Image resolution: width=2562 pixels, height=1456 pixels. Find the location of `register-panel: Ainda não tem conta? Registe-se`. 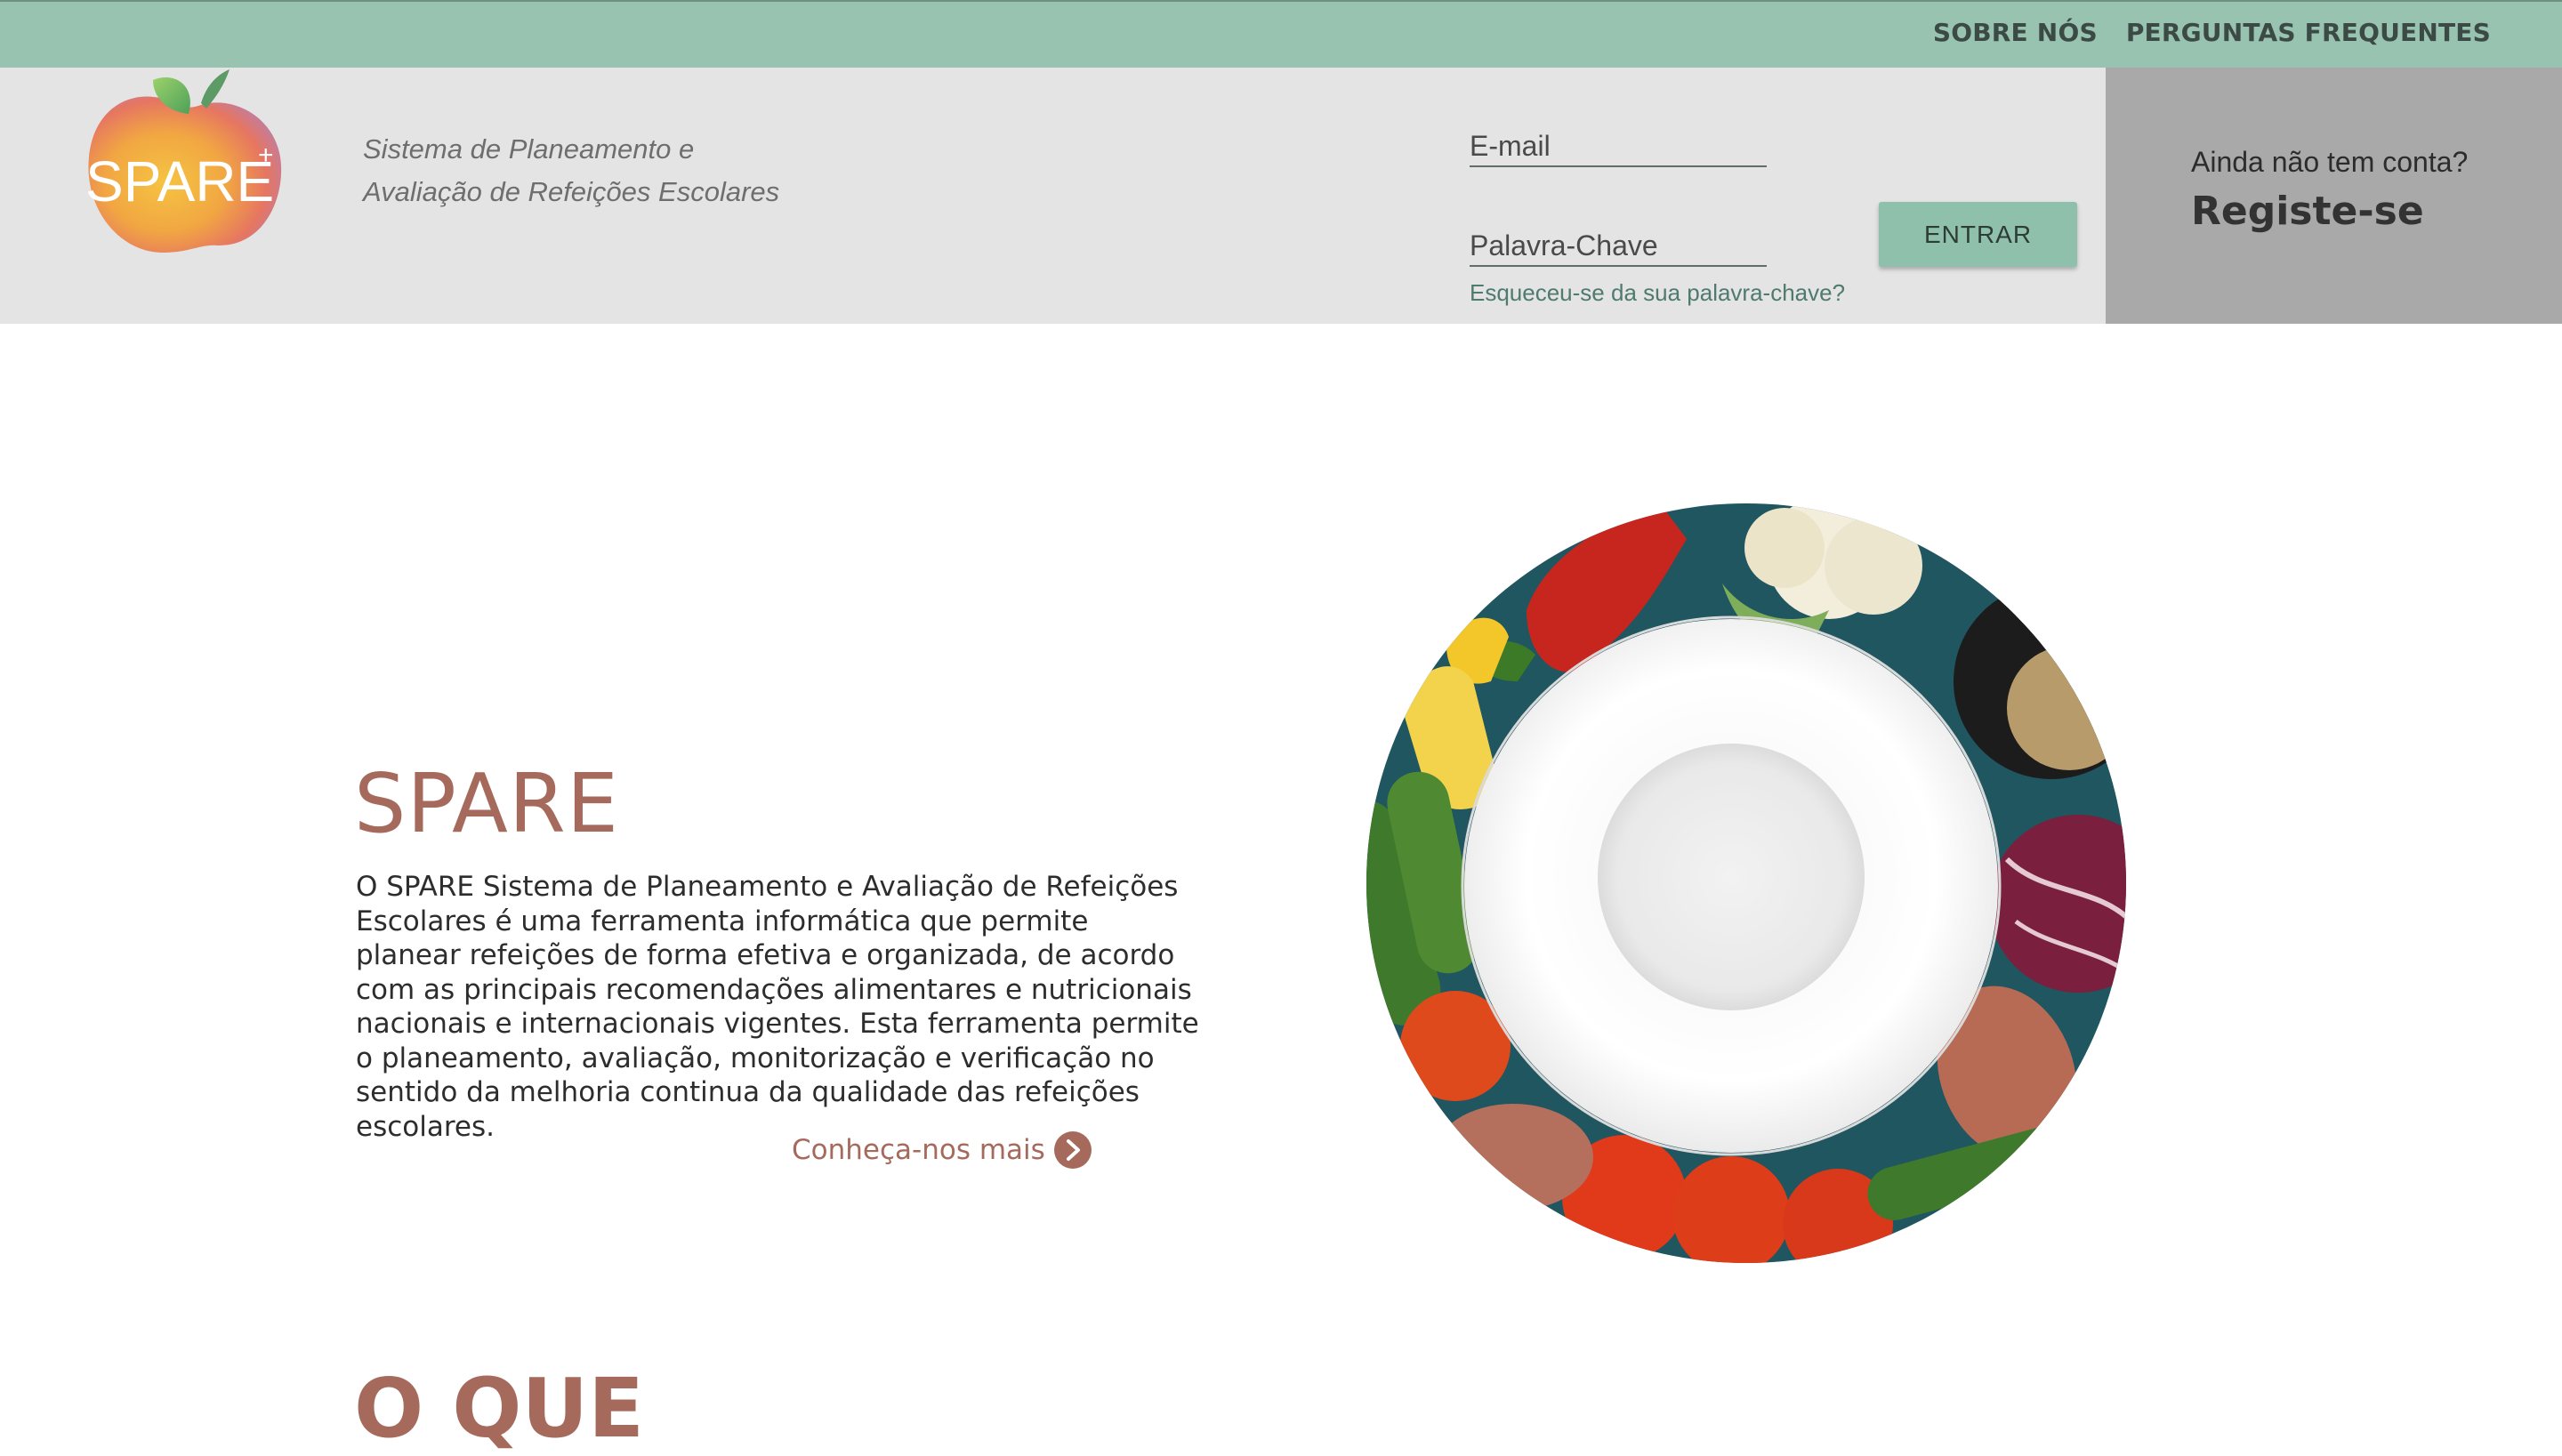

register-panel: Ainda não tem conta? Registe-se is located at coordinates (2334, 196).